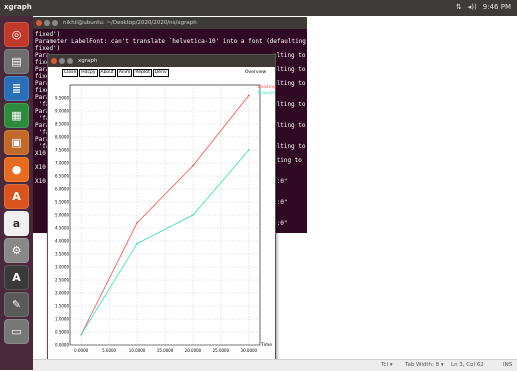  Describe the element at coordinates (62, 215) in the screenshot. I see `y-tick-label: 5.0000` at that location.